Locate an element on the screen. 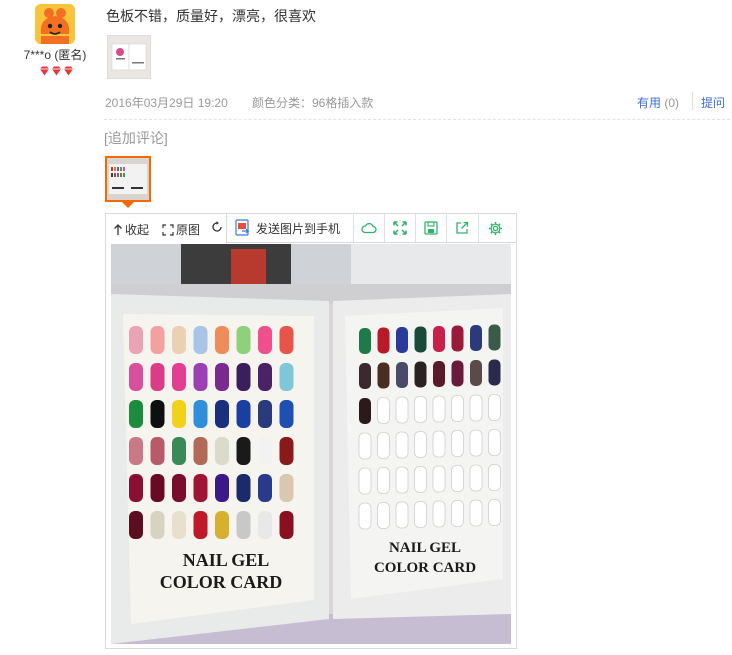  viewer-toolbar: 收起 原图 发送图片到手机 is located at coordinates (311, 228).